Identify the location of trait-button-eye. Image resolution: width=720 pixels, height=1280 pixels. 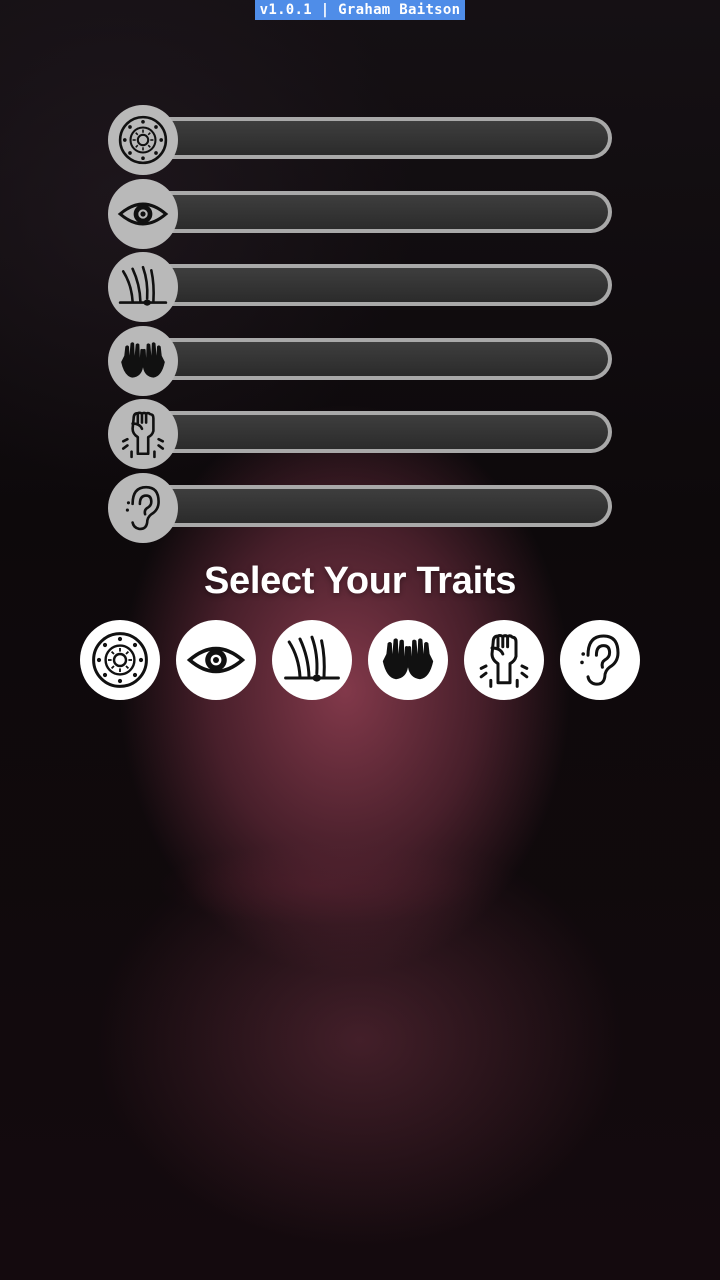
(216, 660).